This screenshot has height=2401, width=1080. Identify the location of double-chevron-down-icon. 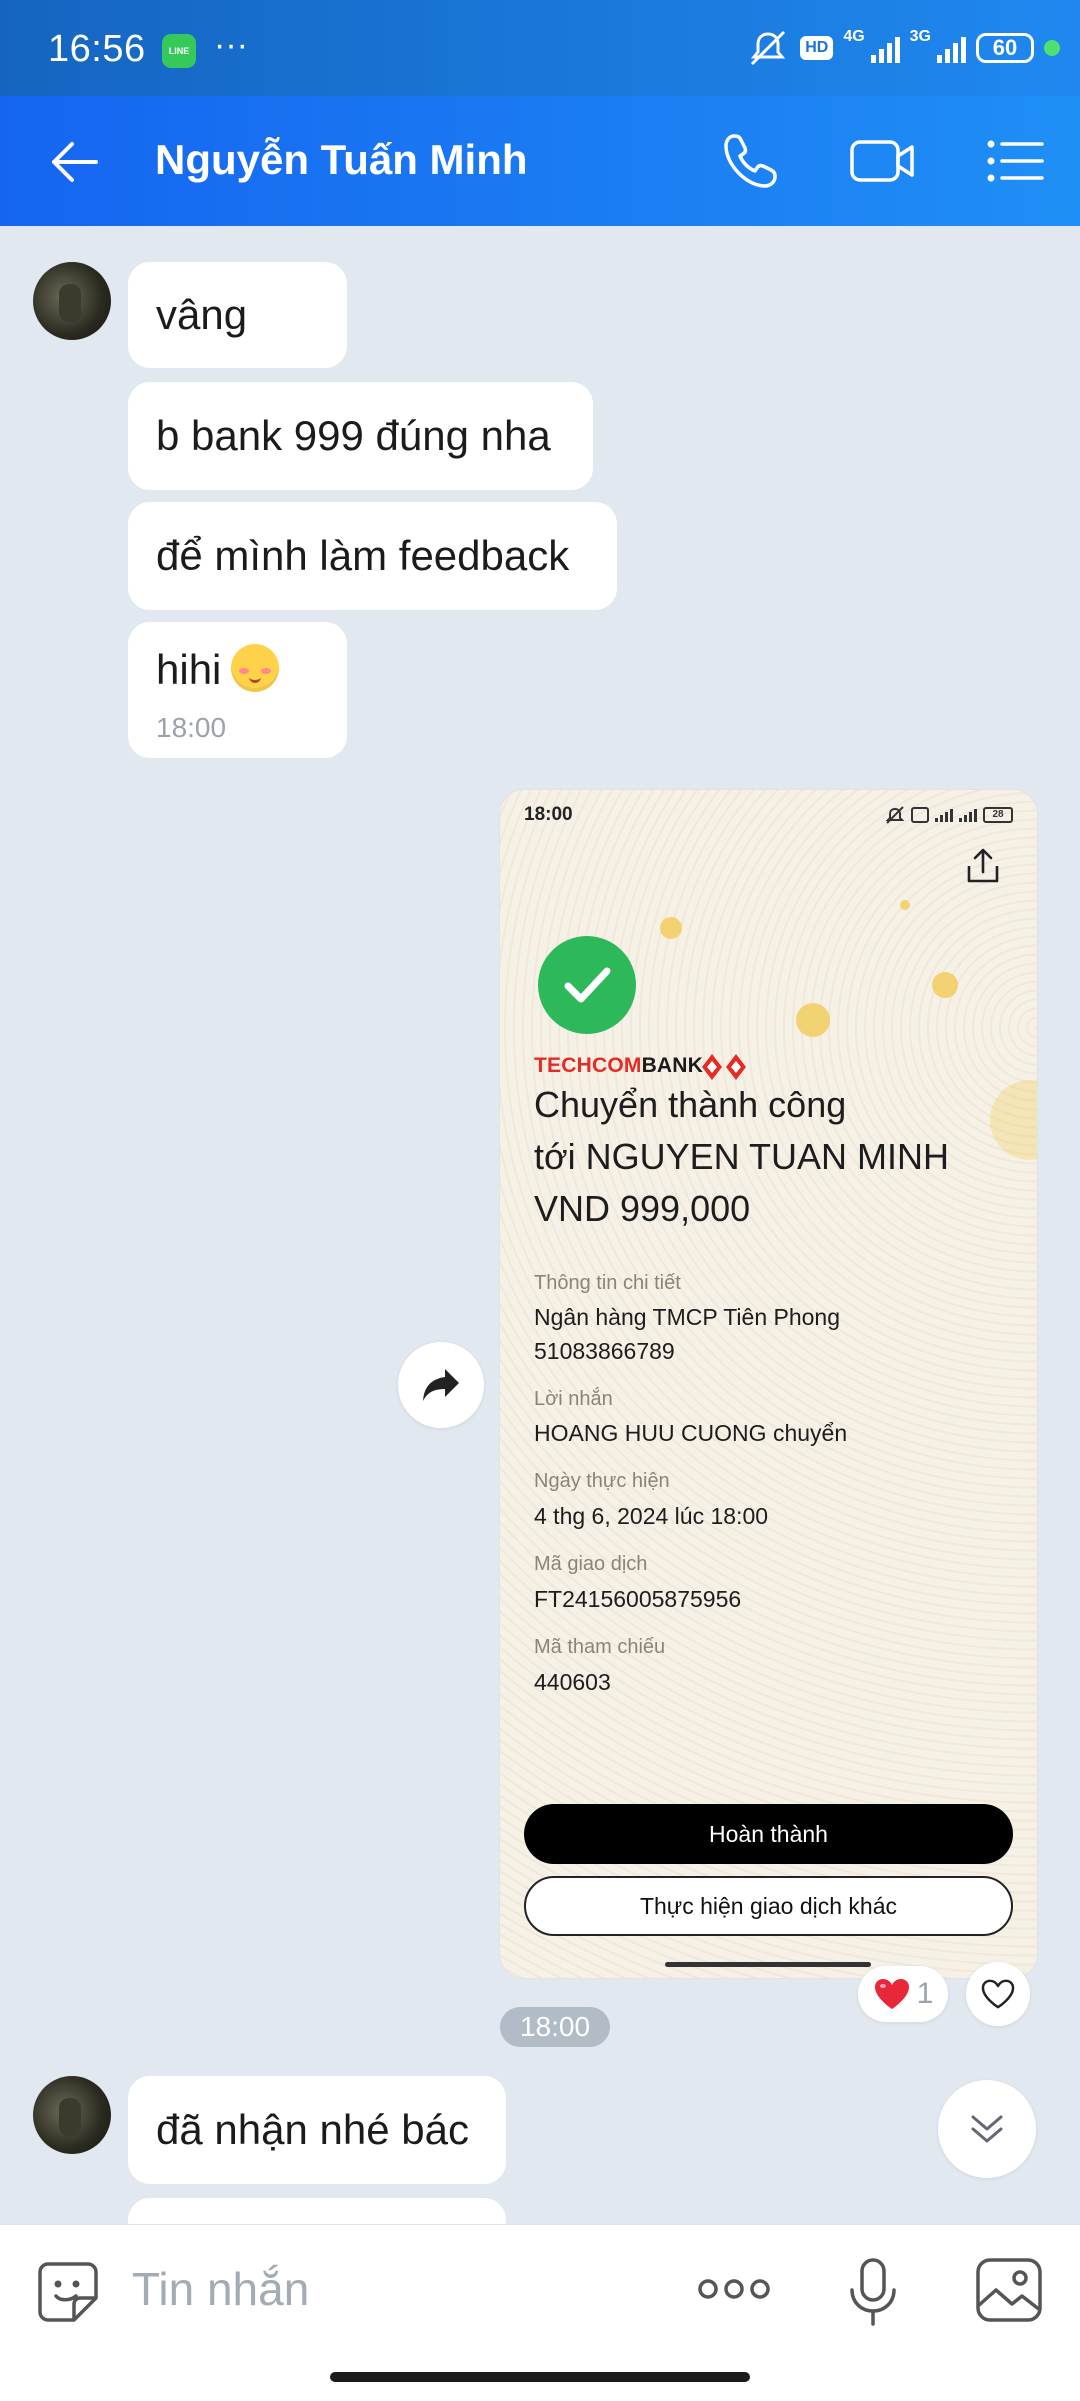
(987, 2129).